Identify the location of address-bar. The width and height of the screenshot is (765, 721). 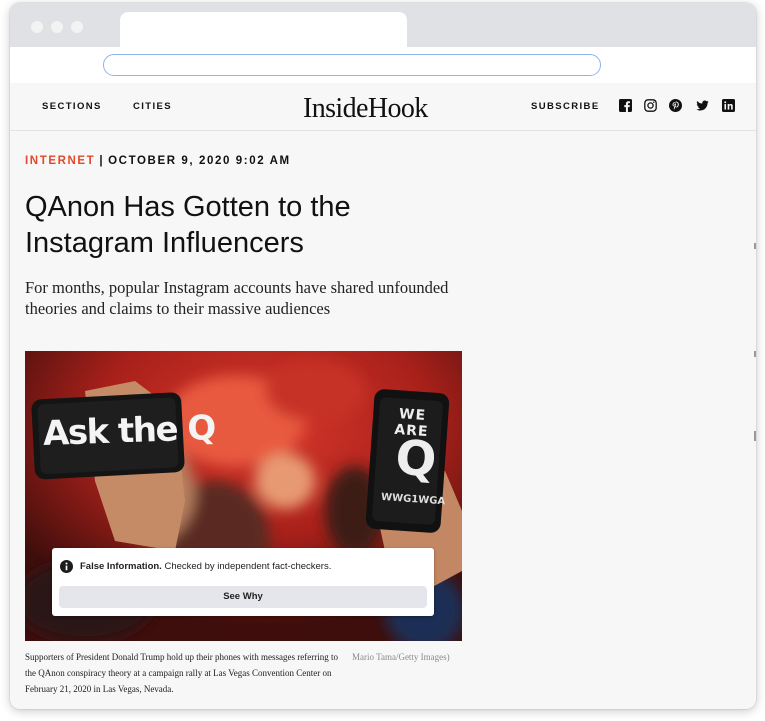
(352, 65).